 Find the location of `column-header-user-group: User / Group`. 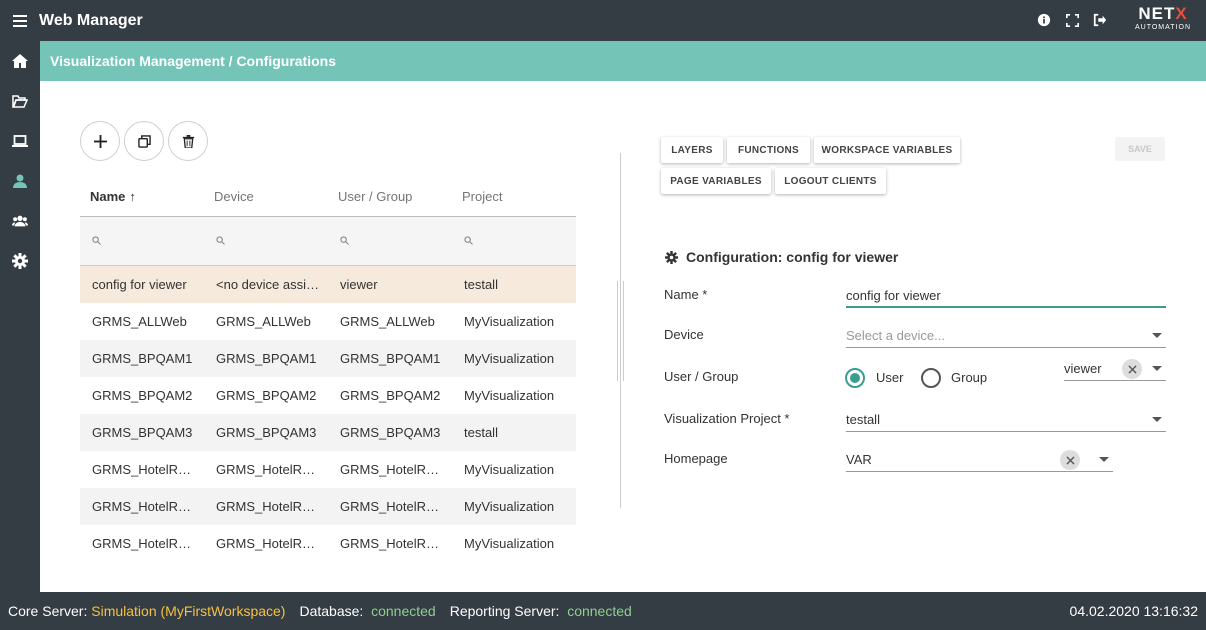

column-header-user-group: User / Group is located at coordinates (390, 196).